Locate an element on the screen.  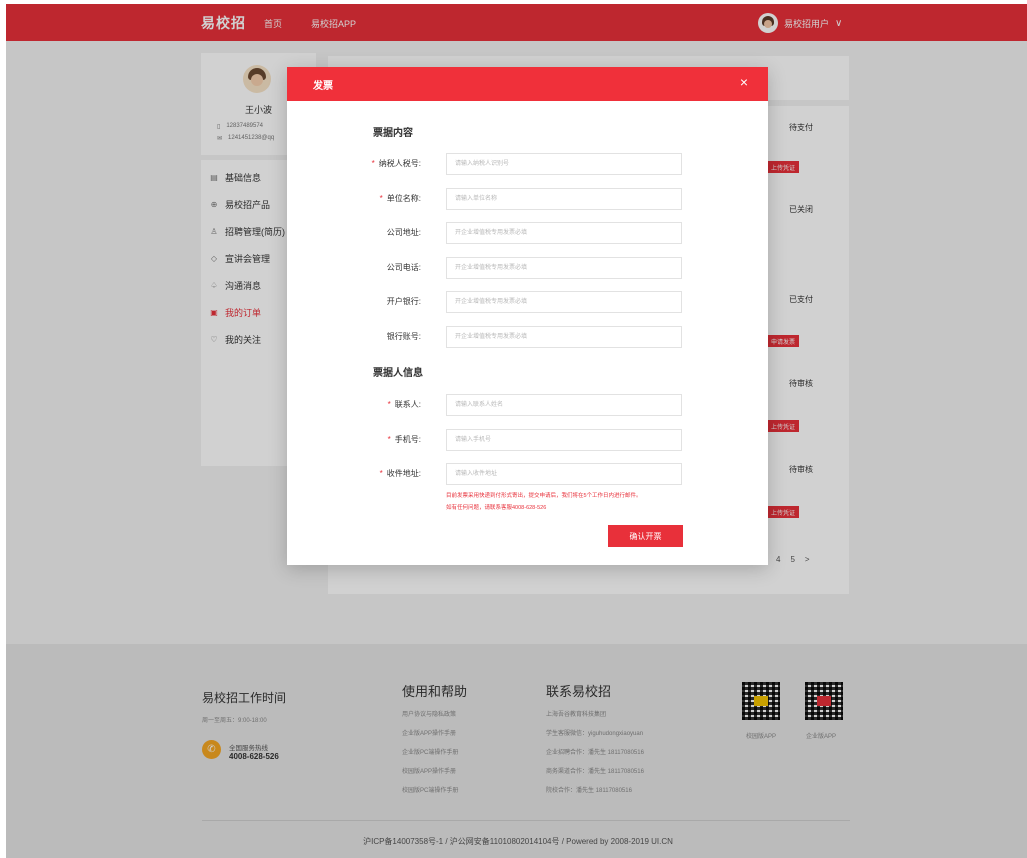
field-label-text: 银行账号: is located at coordinates (403, 336).